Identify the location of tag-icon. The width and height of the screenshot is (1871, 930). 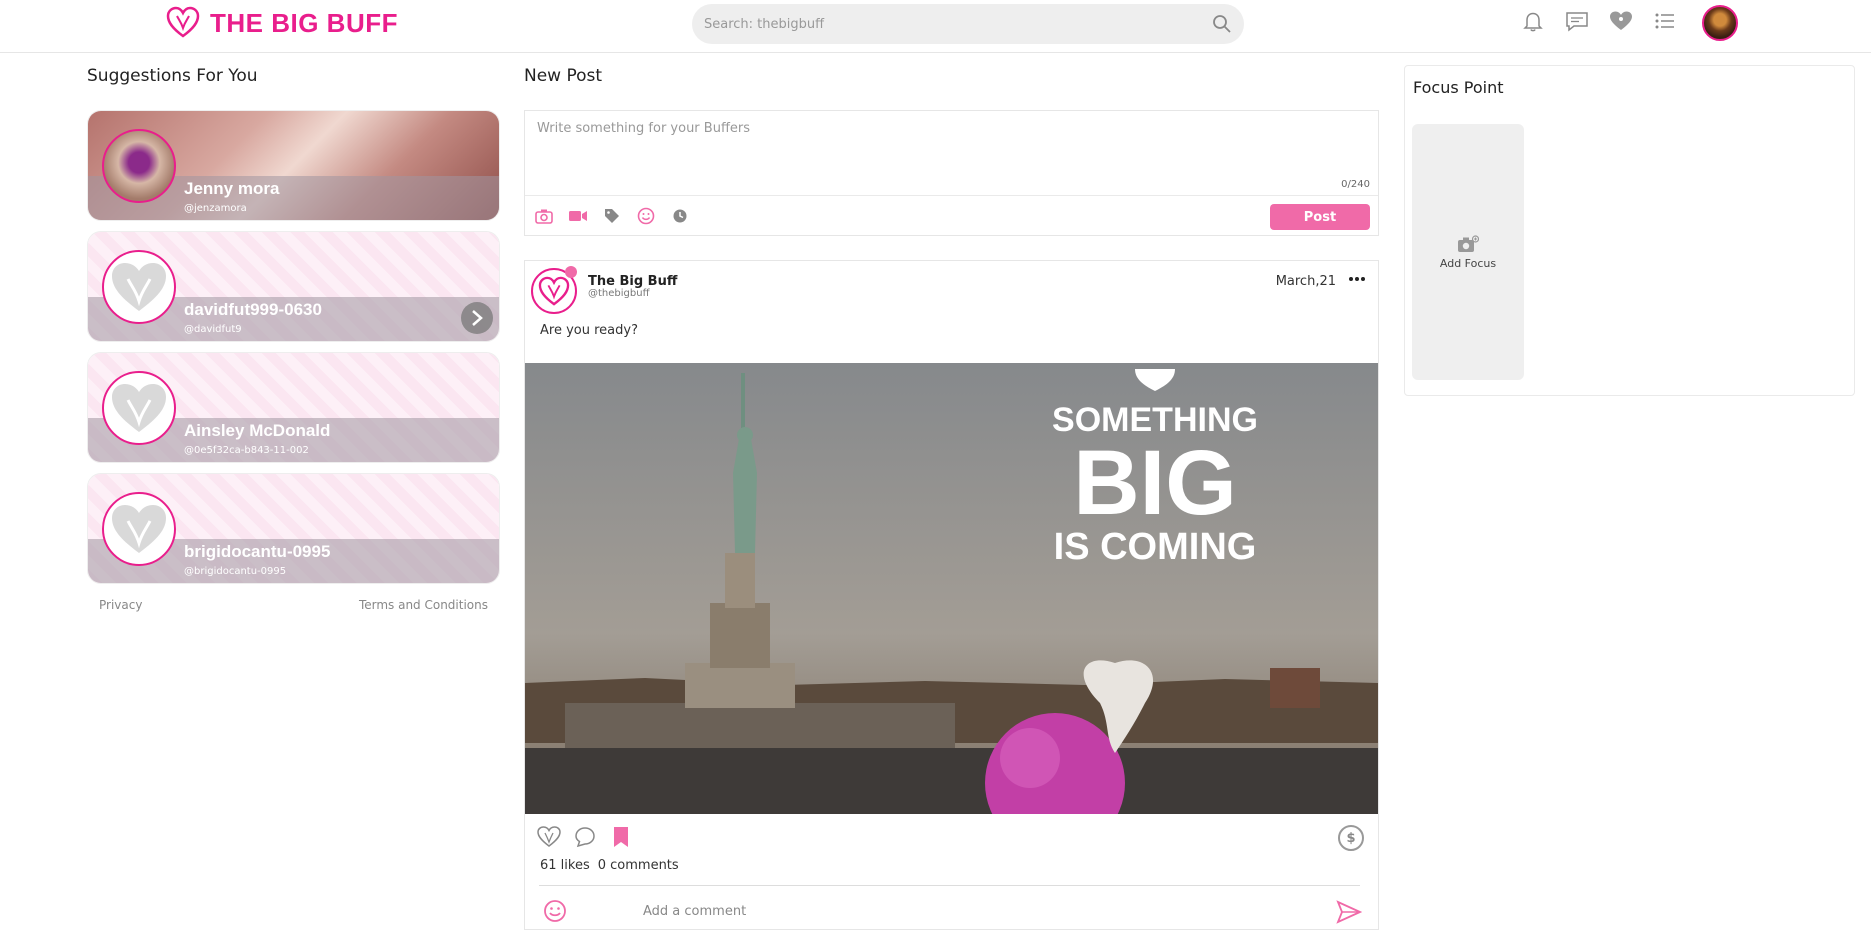
(612, 216).